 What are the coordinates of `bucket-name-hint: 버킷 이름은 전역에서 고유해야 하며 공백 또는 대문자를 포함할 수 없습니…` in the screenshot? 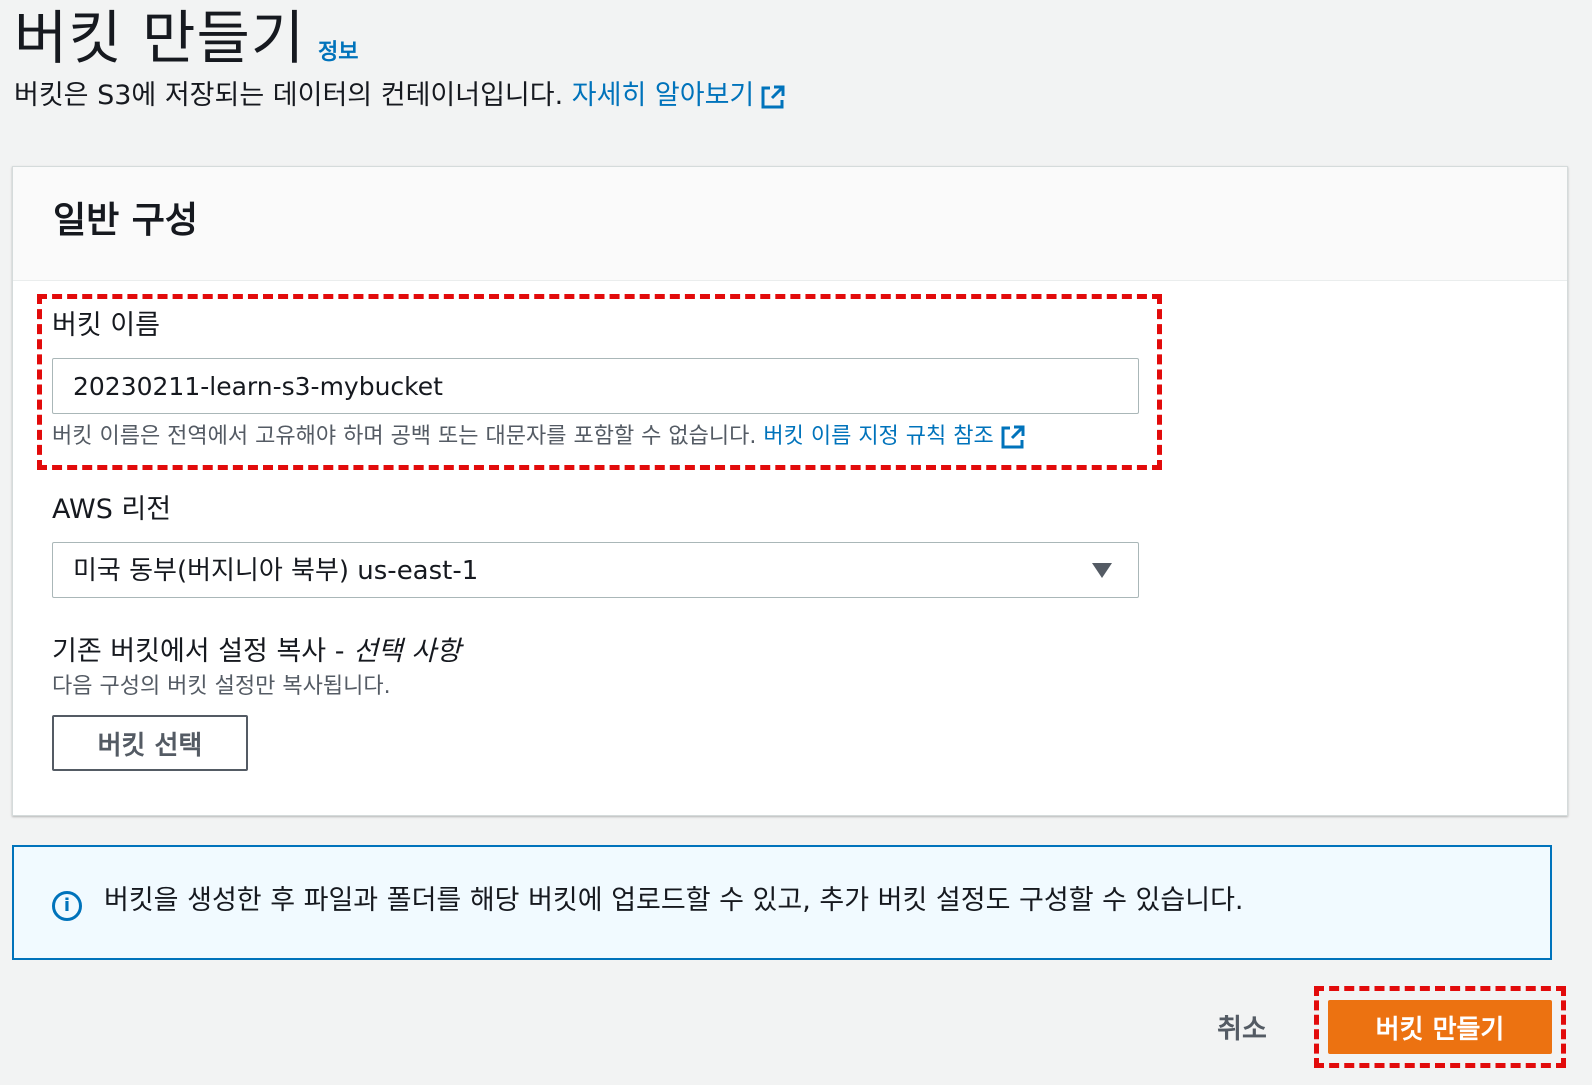 It's located at (539, 437).